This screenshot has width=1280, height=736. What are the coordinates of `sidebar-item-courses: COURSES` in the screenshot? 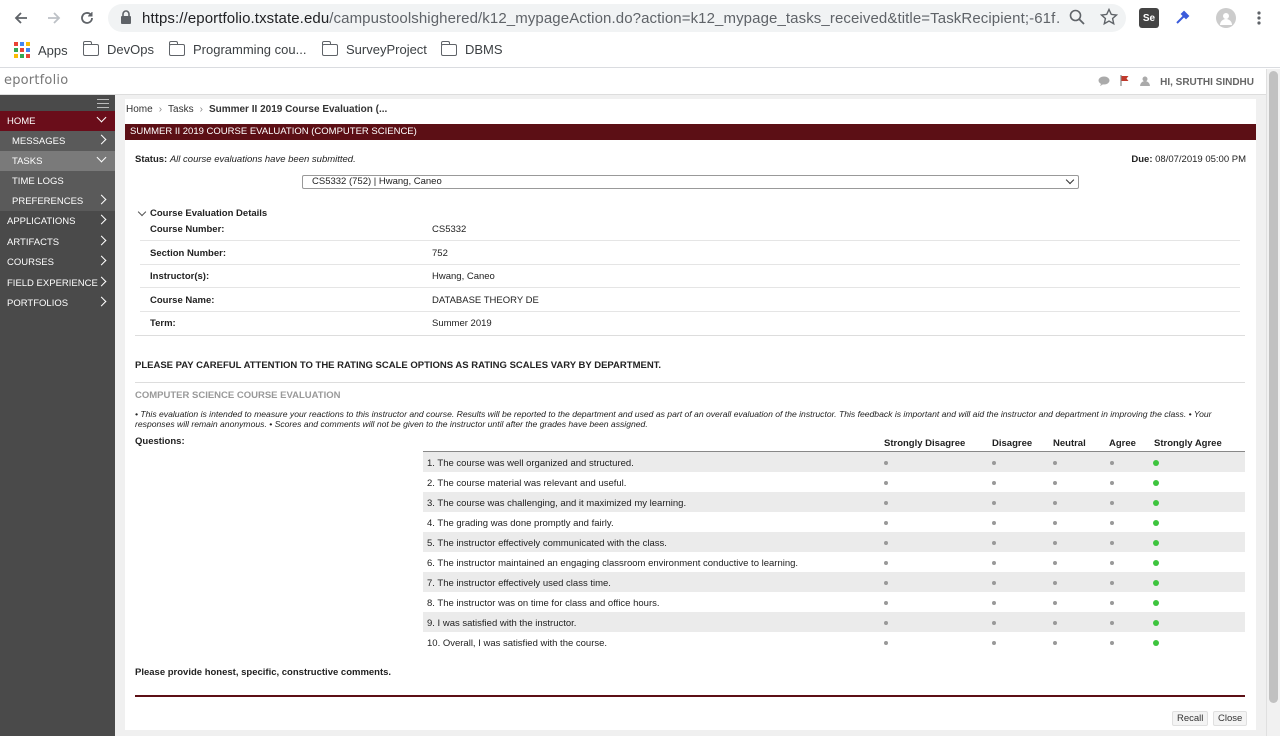 It's located at (57, 262).